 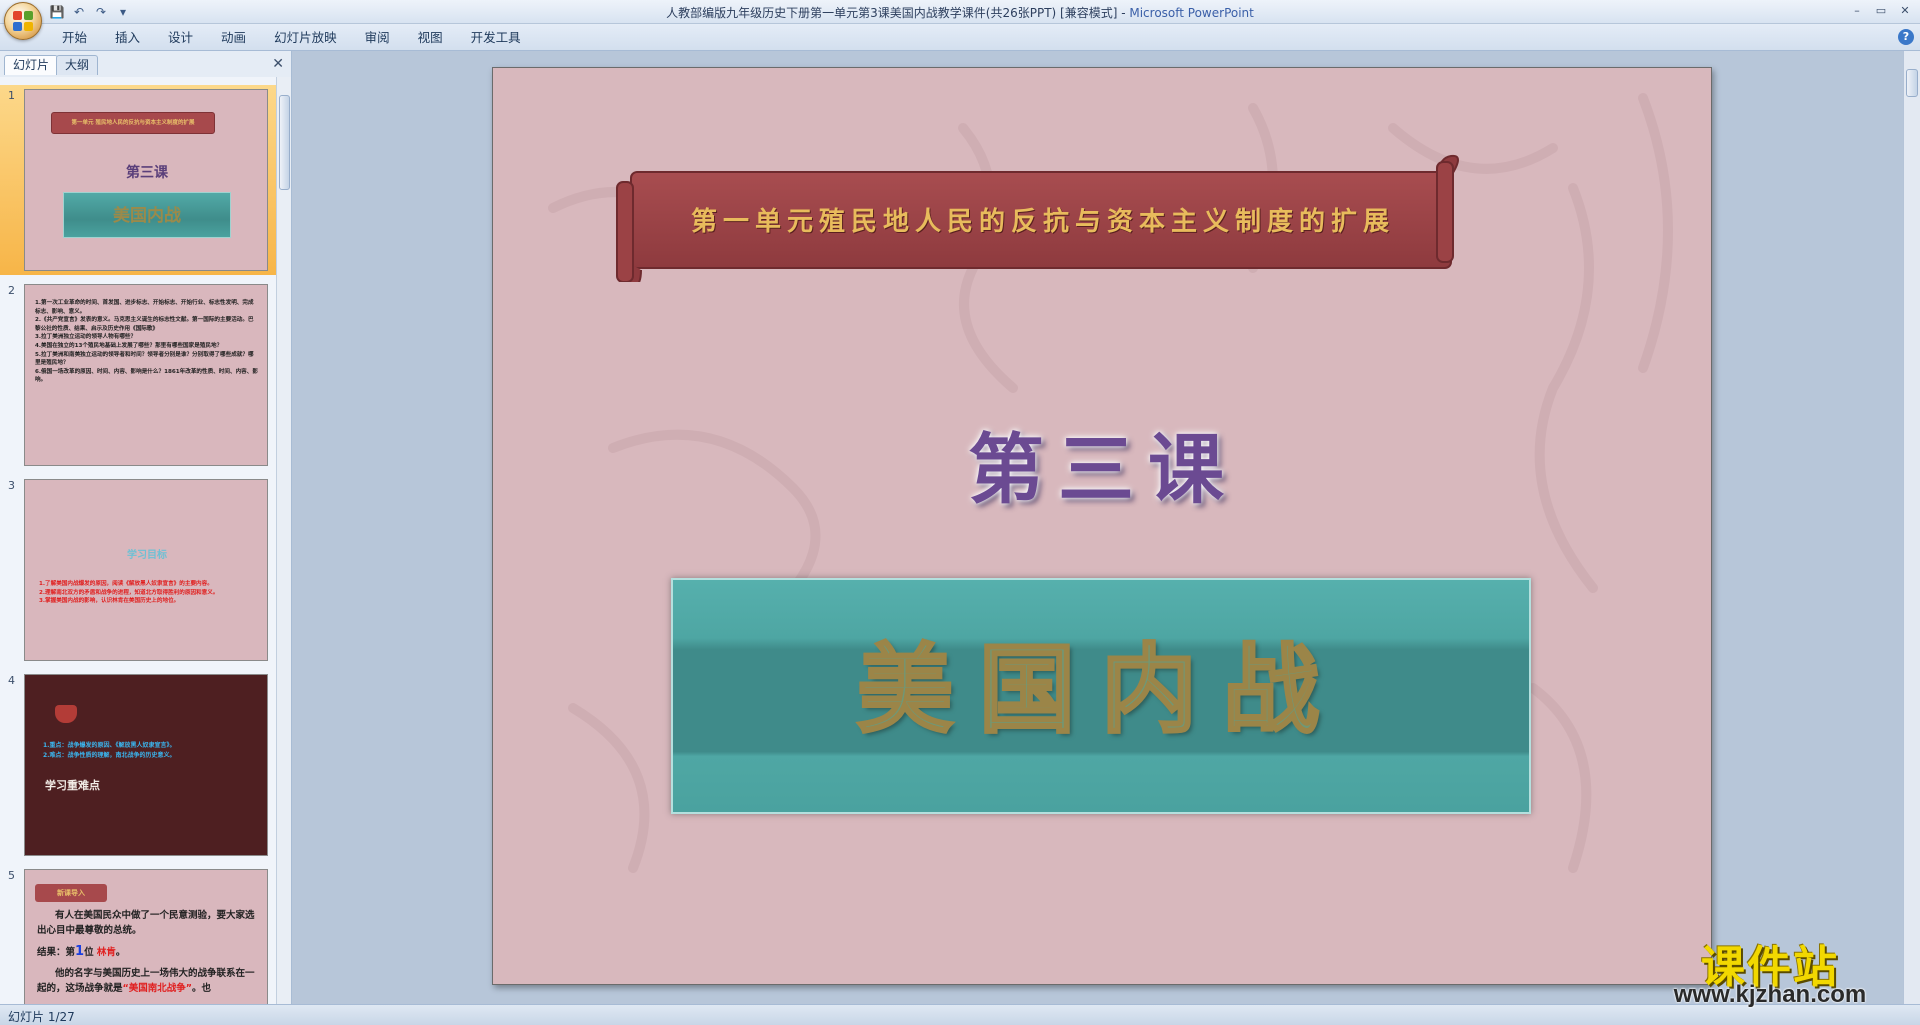 I want to click on close-button: ✕, so click(x=1905, y=11).